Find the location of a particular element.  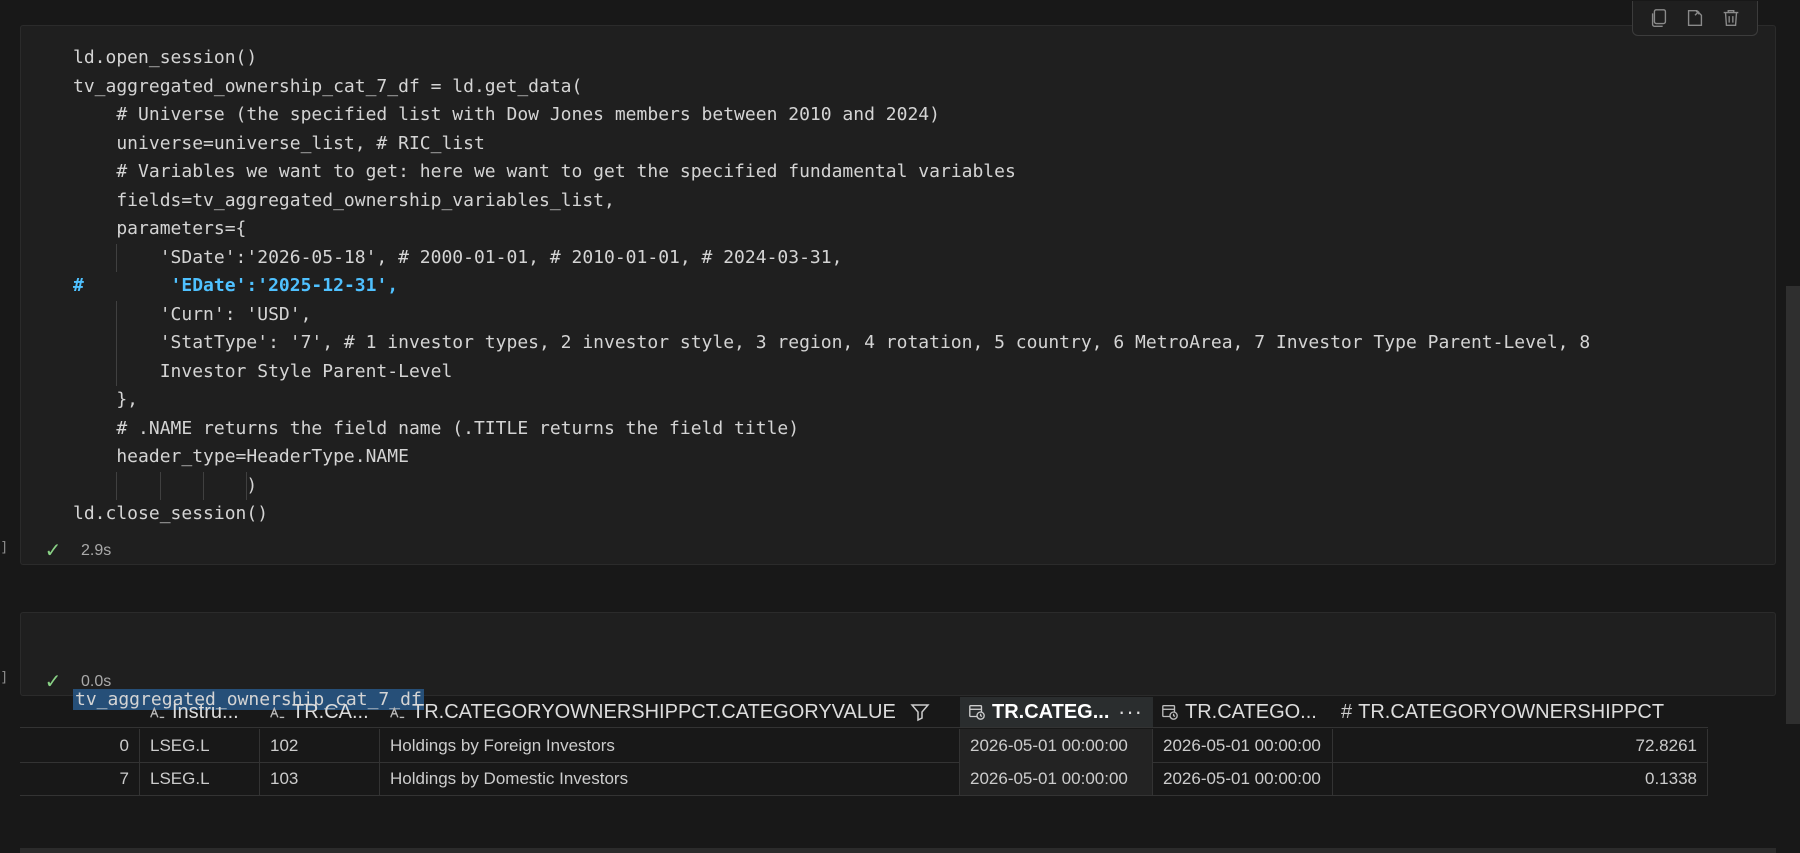

index-header is located at coordinates (80, 712).